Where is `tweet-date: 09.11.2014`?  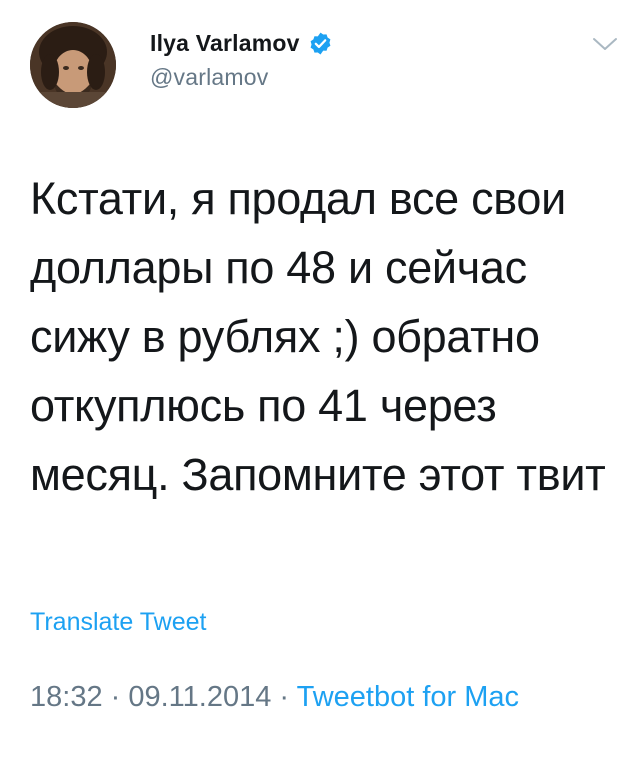 tweet-date: 09.11.2014 is located at coordinates (200, 697).